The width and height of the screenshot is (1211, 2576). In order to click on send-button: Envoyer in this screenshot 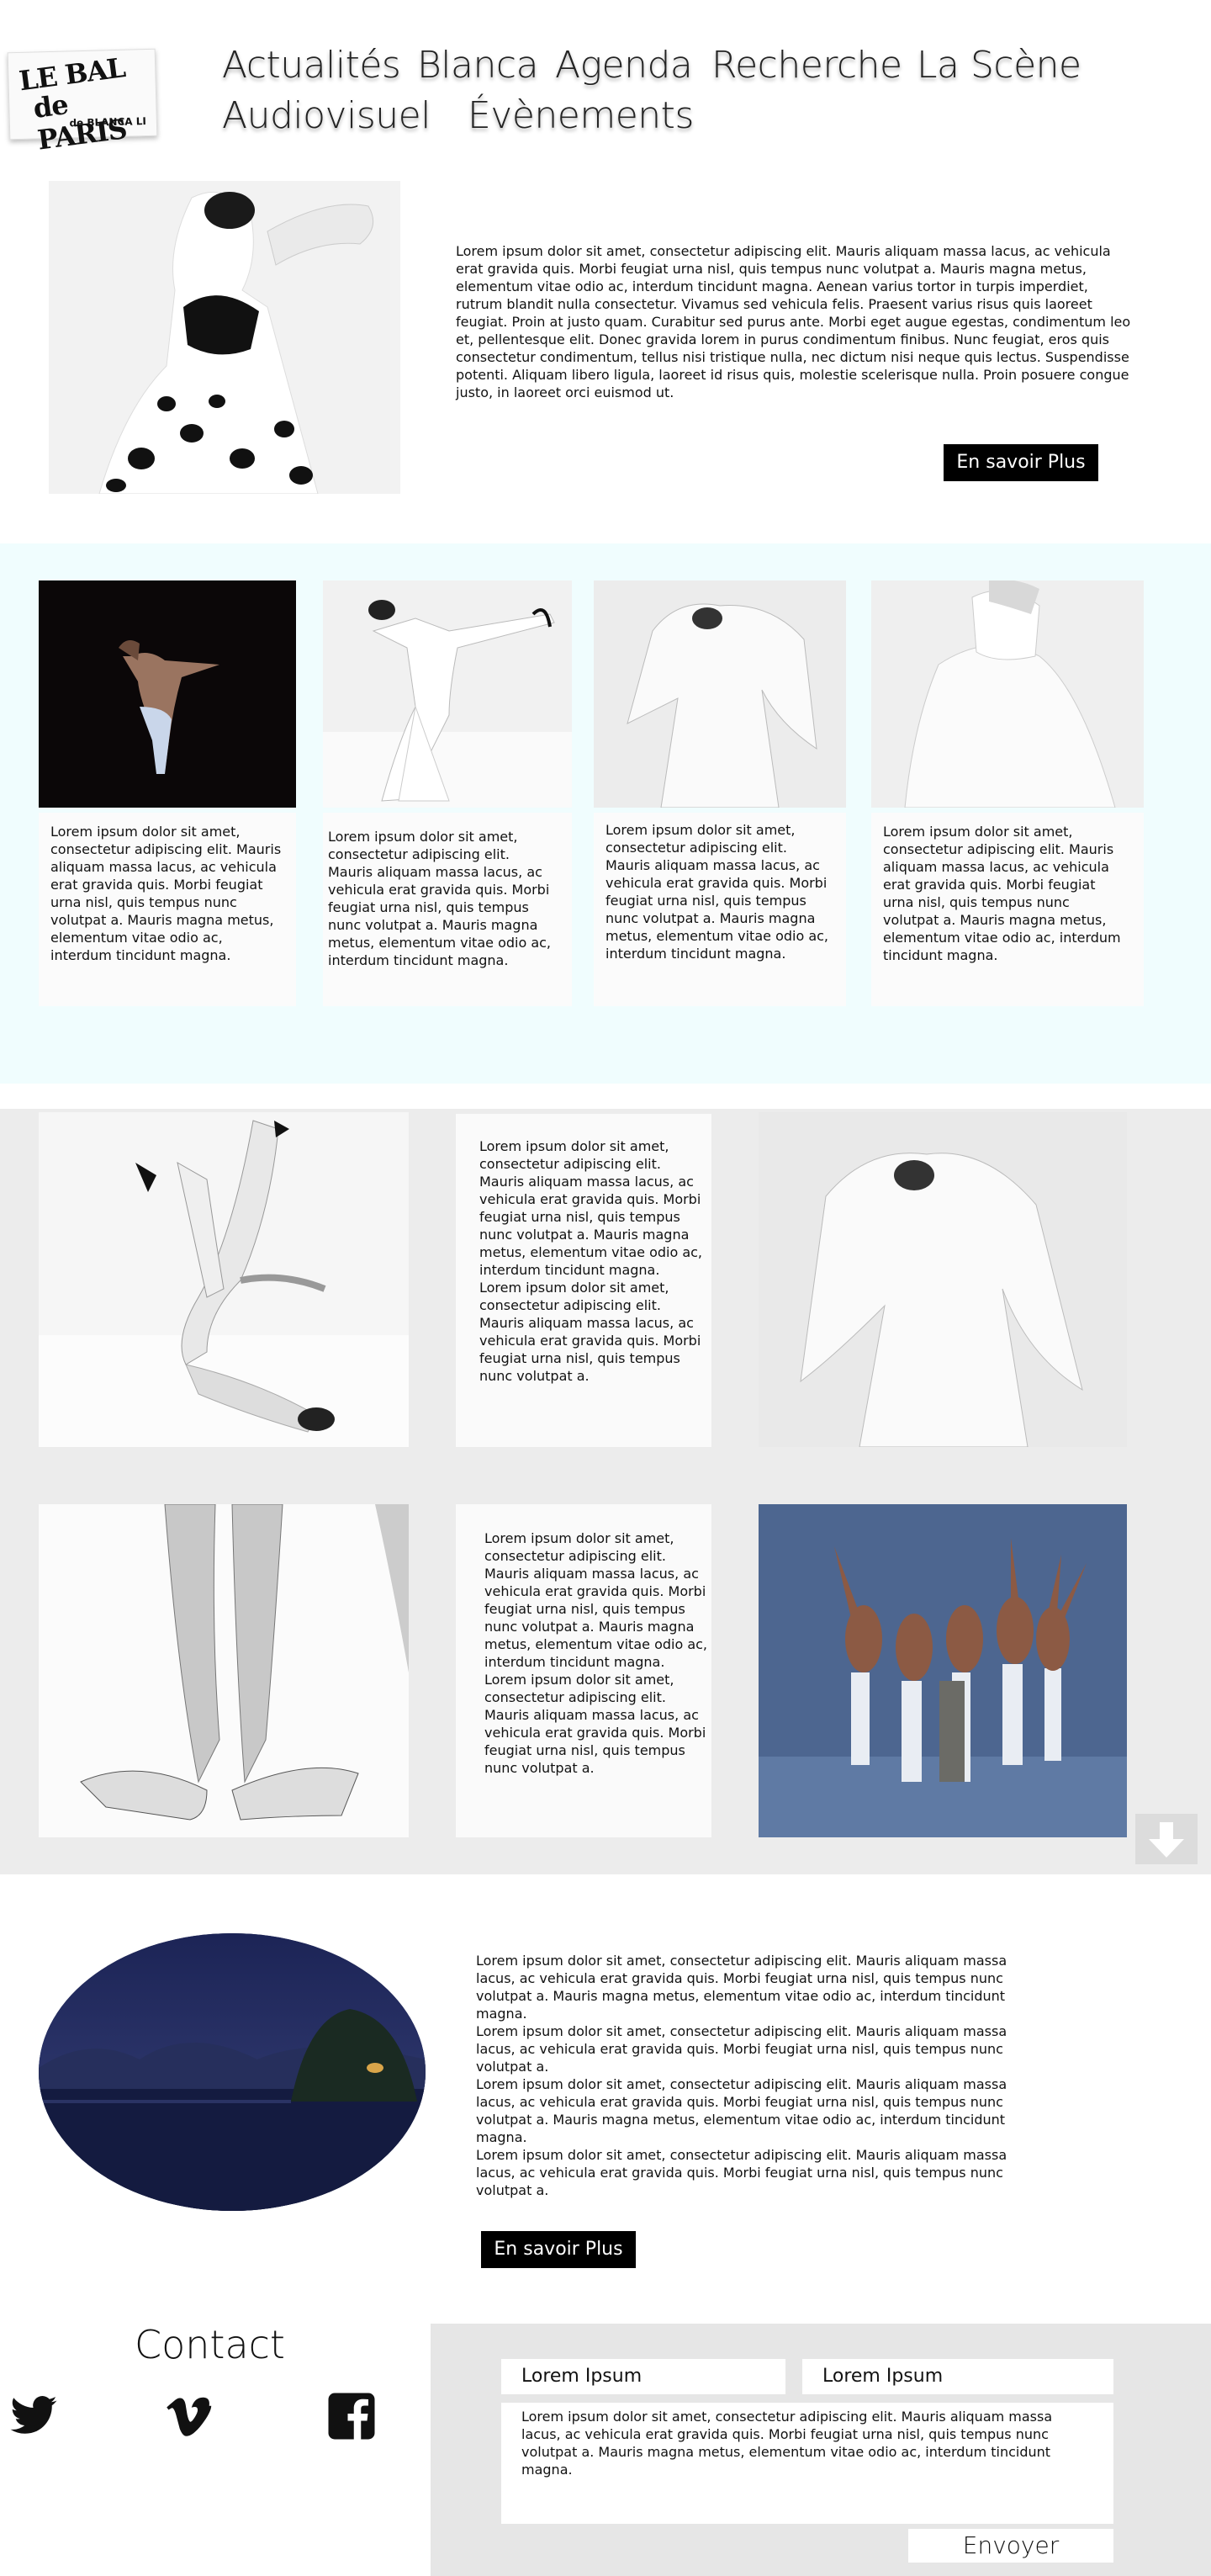, I will do `click(1010, 2546)`.